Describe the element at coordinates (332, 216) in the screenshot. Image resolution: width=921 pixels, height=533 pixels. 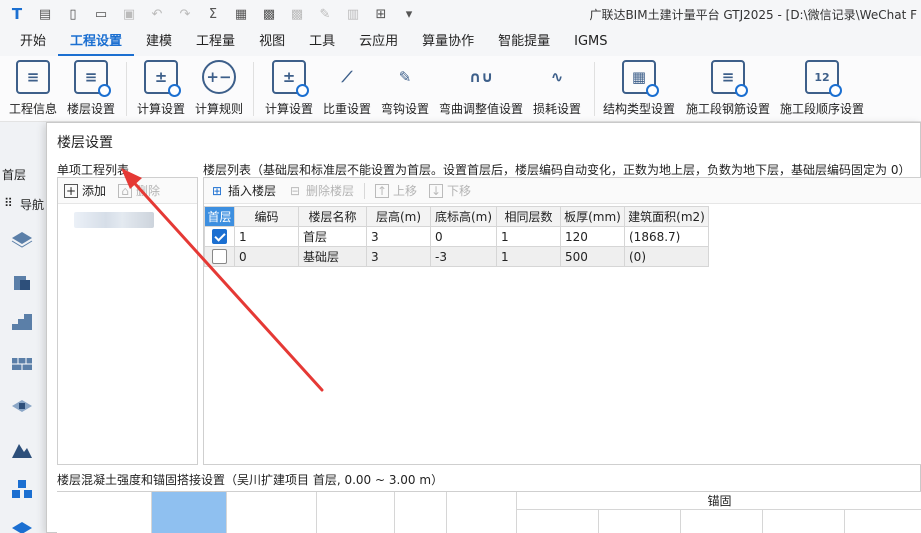
I see `col-floor-name: 楼层名称` at that location.